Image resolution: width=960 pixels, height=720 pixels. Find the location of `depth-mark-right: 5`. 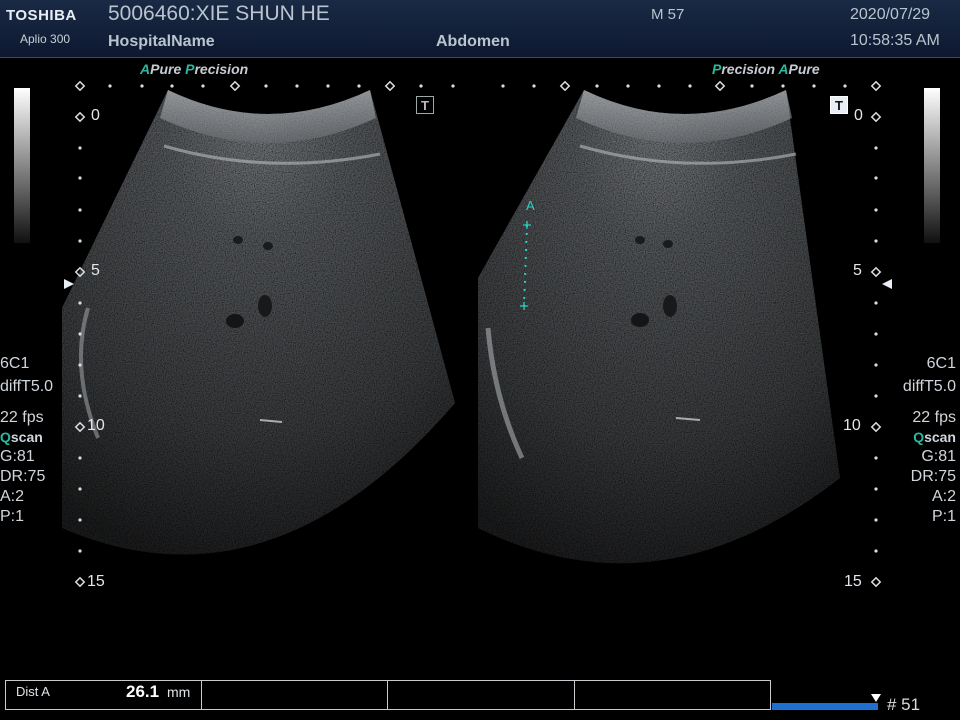

depth-mark-right: 5 is located at coordinates (857, 270).